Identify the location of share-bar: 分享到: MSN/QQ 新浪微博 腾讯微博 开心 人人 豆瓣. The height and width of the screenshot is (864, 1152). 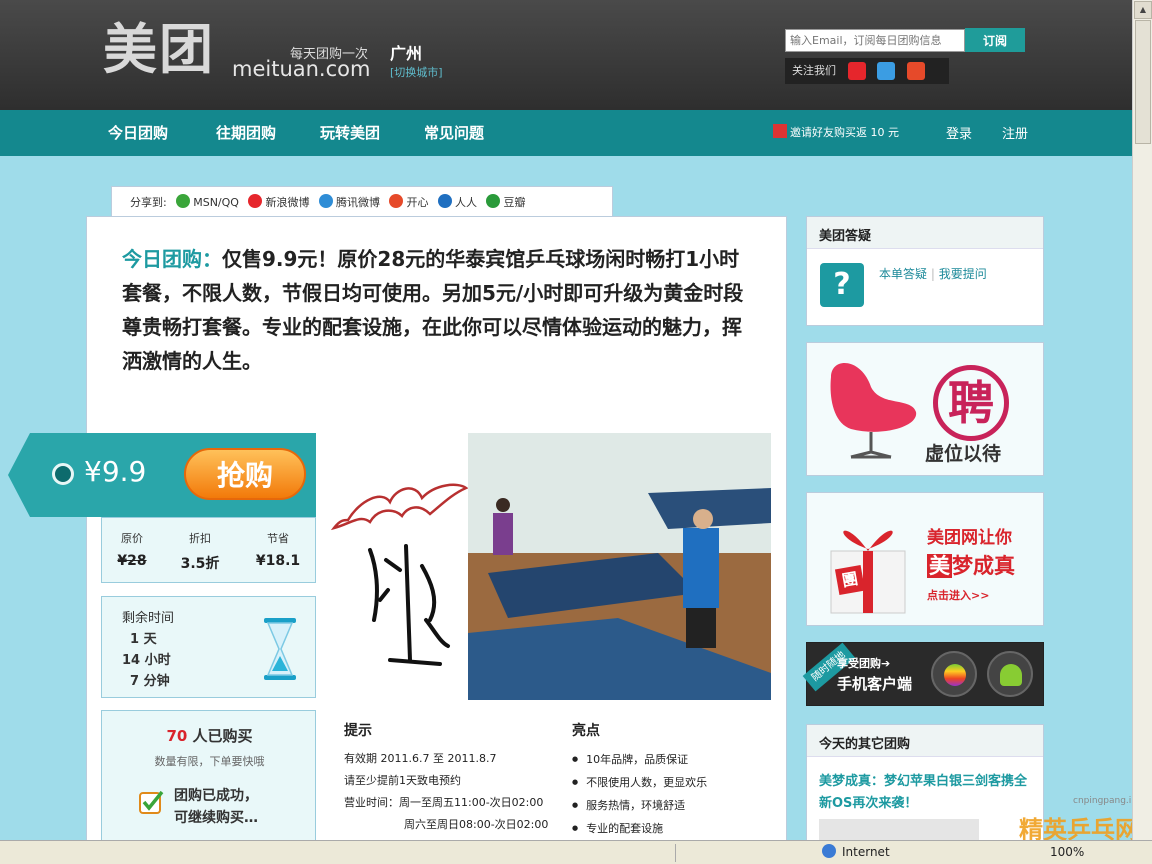
(362, 201).